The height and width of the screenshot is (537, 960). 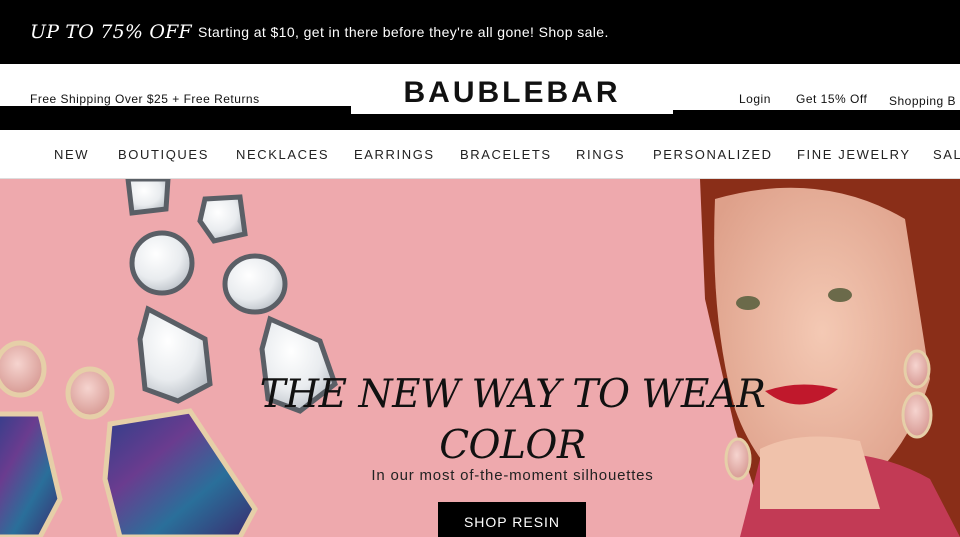 I want to click on free-shipping-message: Free Shipping Over $25 + Free Returns, so click(x=145, y=99).